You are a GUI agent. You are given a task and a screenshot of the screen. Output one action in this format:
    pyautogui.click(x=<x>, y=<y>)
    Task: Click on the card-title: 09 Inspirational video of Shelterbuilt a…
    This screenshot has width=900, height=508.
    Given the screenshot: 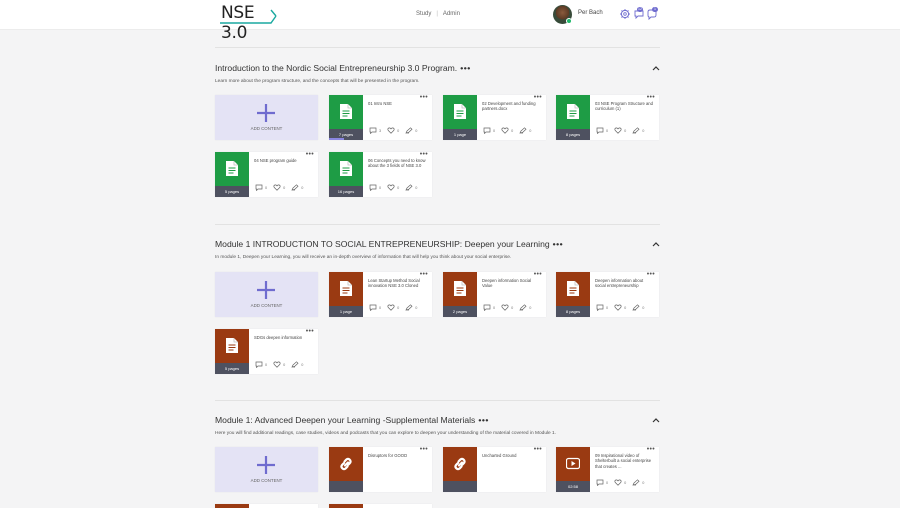 What is the action you would take?
    pyautogui.click(x=624, y=461)
    